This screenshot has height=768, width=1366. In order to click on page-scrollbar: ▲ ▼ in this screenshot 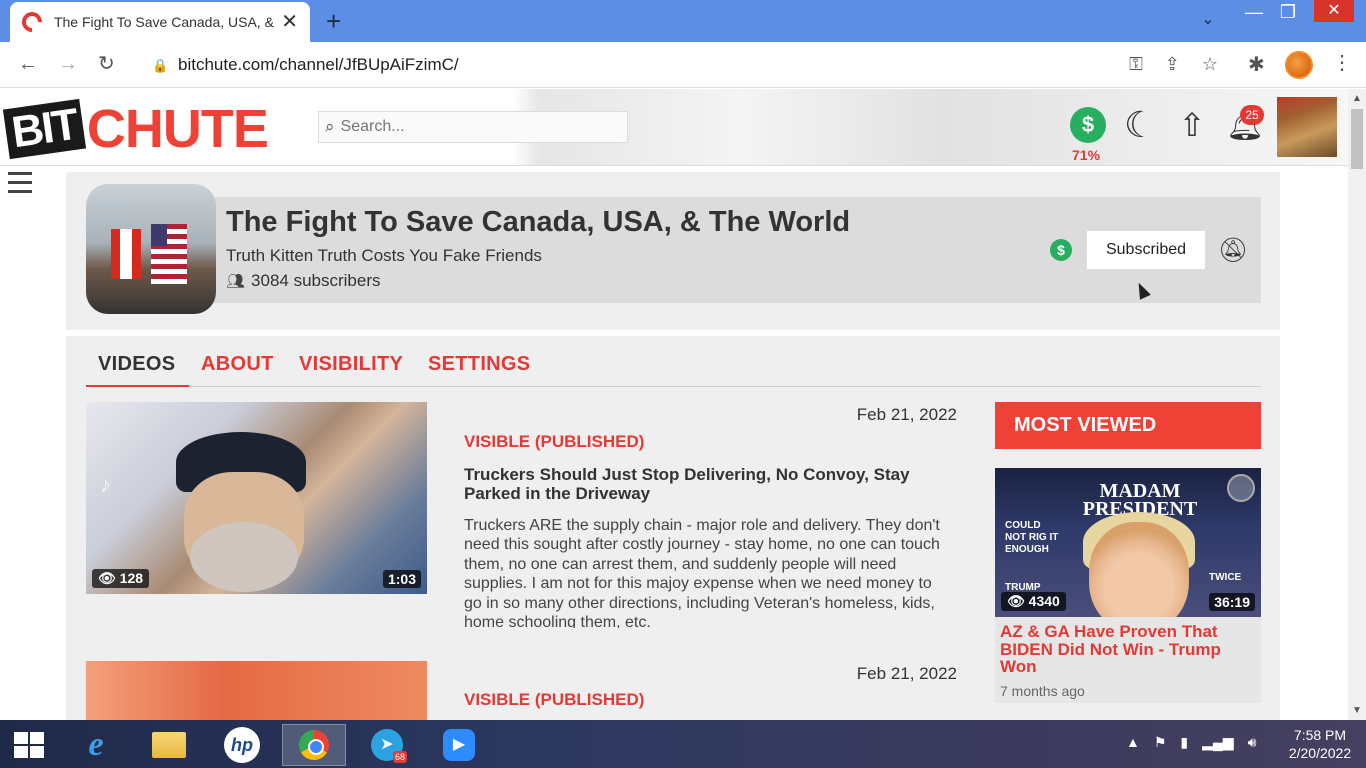, I will do `click(1357, 404)`.